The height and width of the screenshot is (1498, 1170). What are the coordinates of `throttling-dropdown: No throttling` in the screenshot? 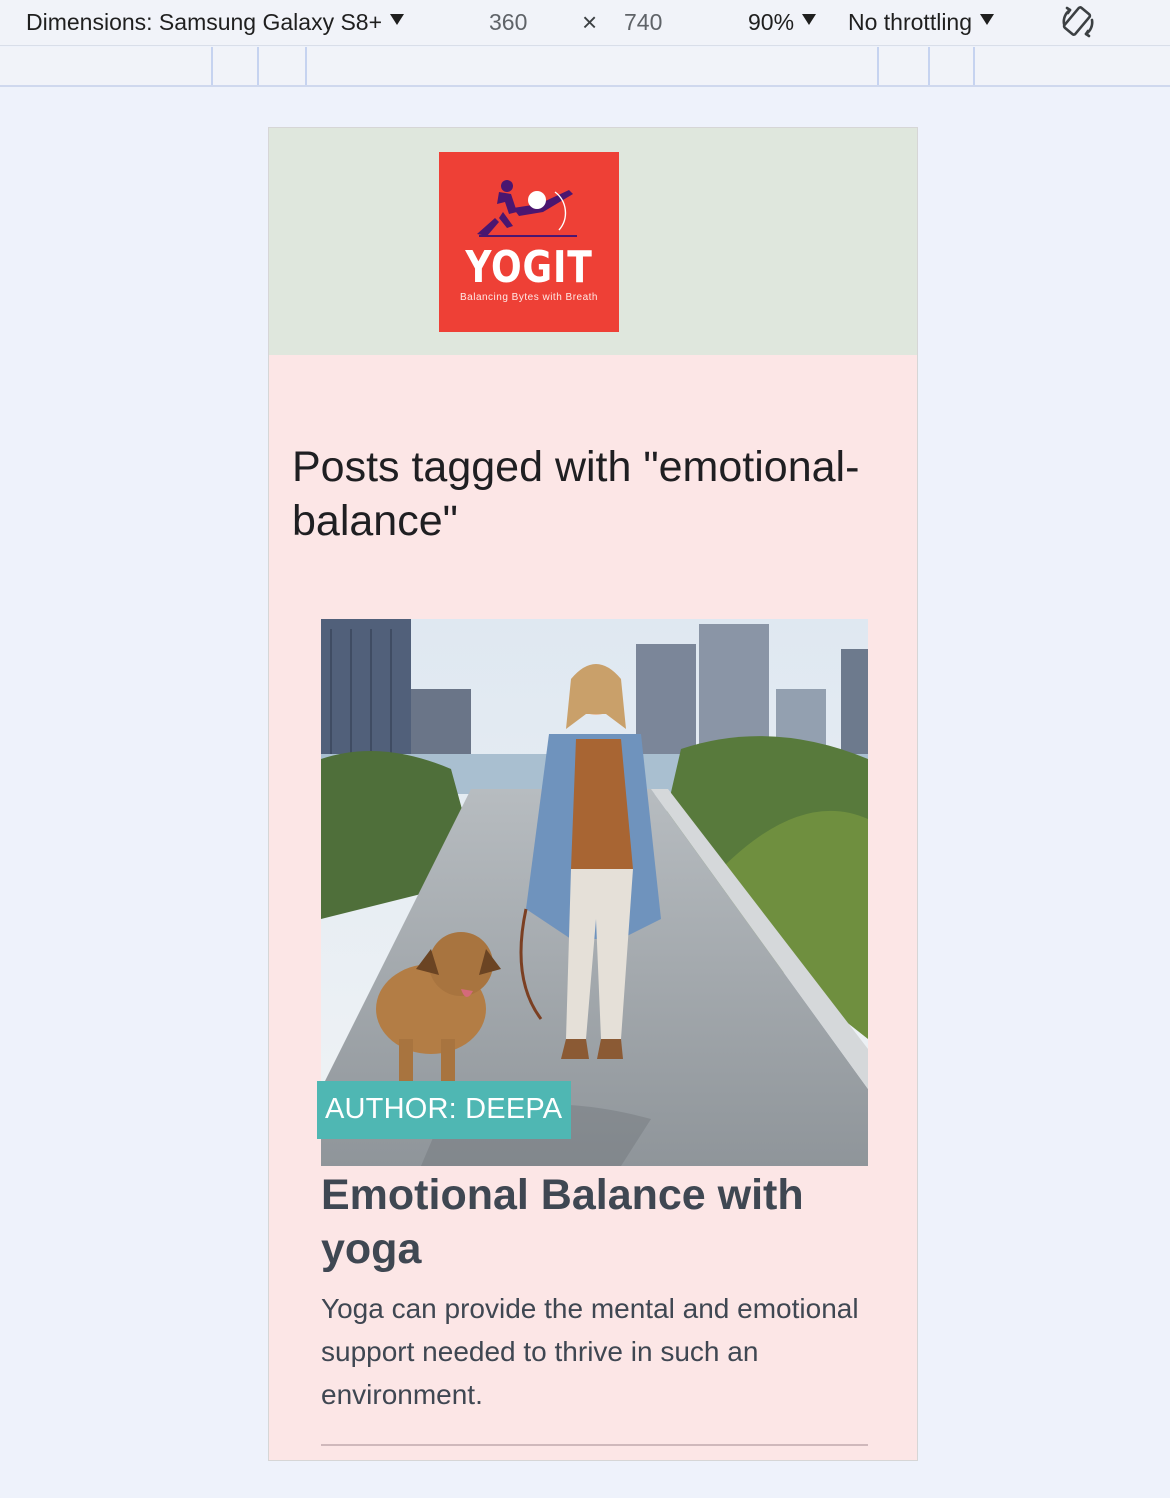 It's located at (921, 22).